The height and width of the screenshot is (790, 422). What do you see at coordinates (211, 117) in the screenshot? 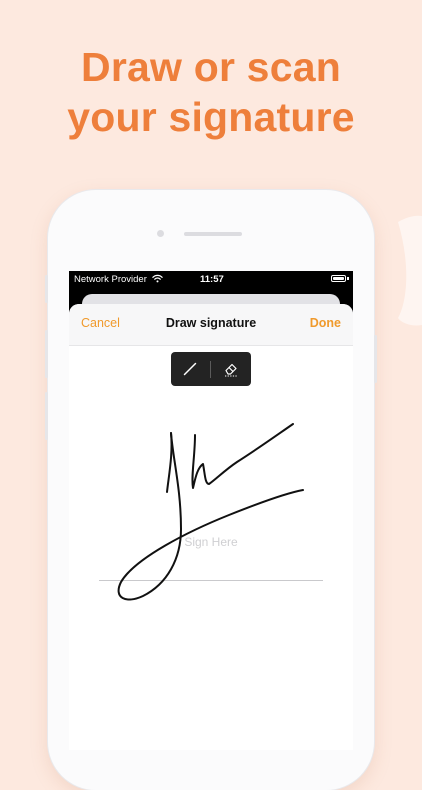
I see `headline-line-2: your signature` at bounding box center [211, 117].